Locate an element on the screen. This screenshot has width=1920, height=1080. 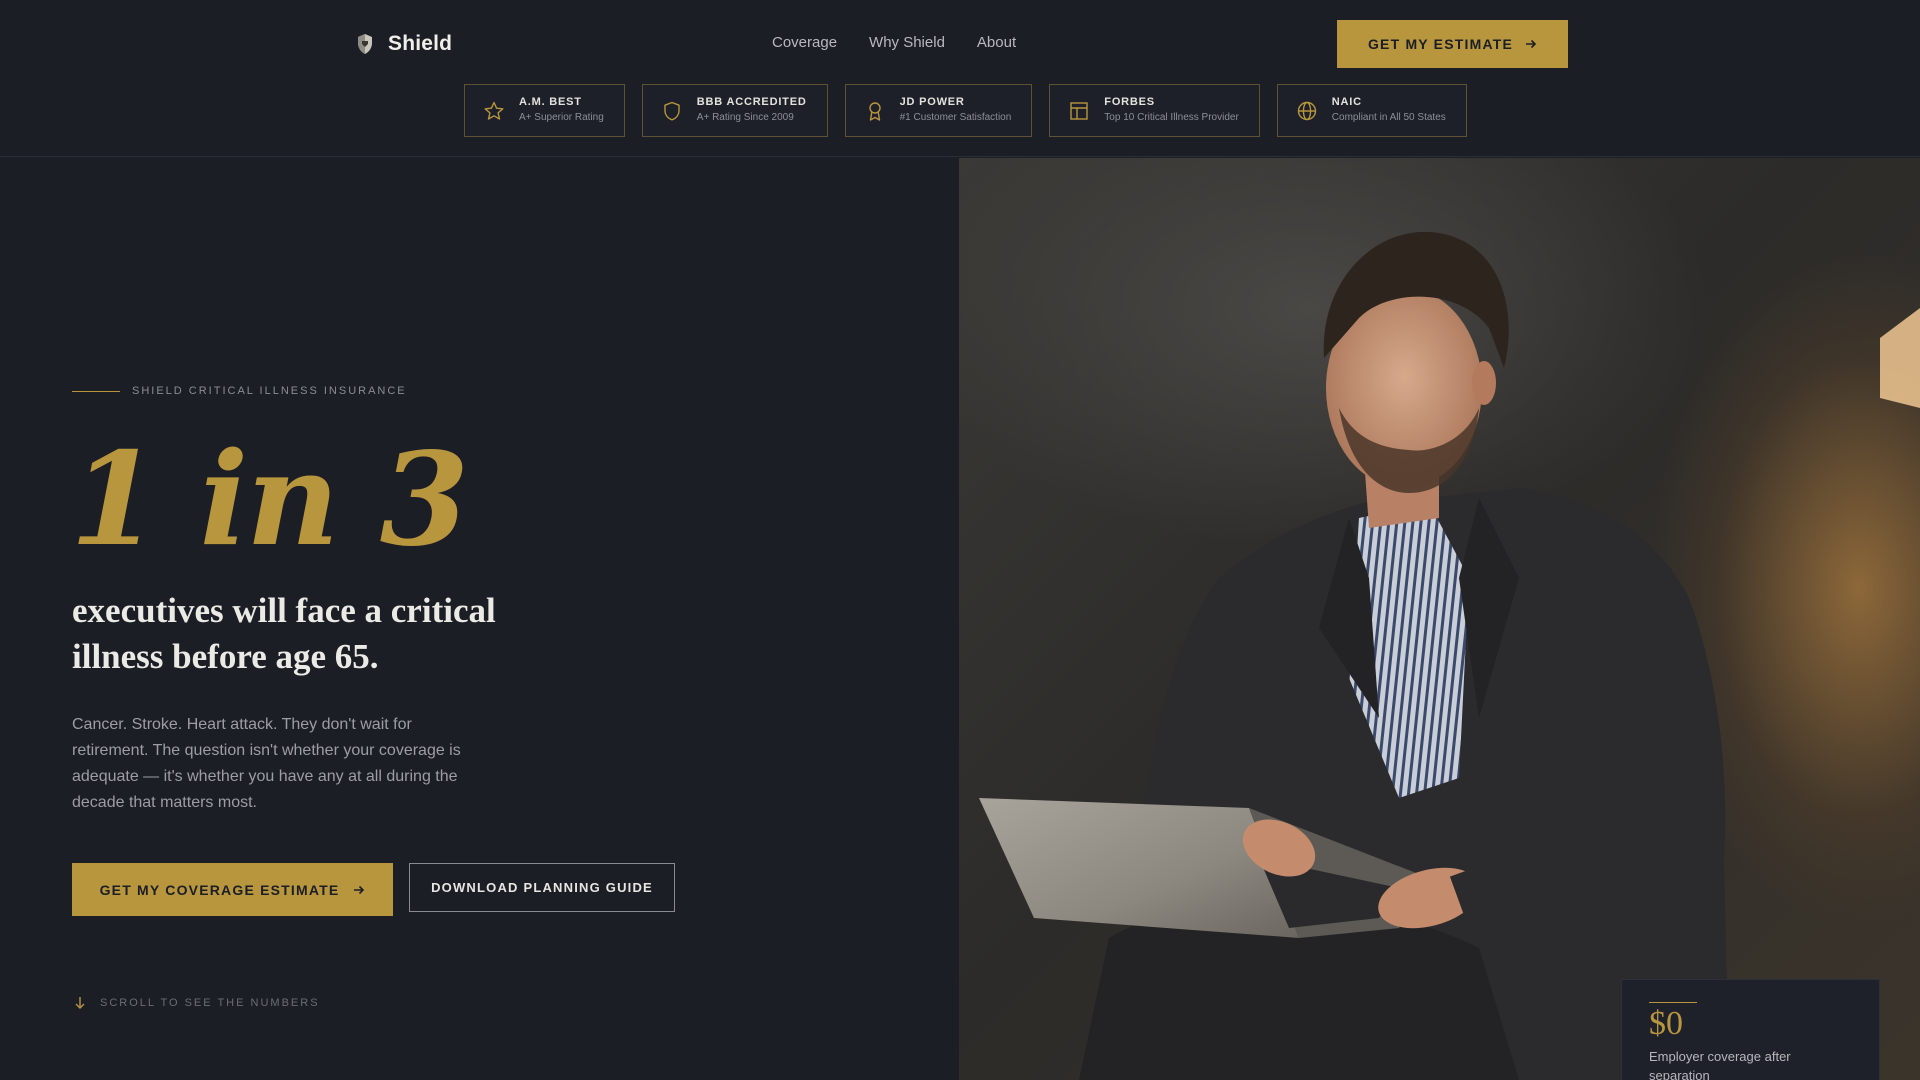
scroll-hint: SCROLL TO SEE THE NUMBERS is located at coordinates (197, 1003).